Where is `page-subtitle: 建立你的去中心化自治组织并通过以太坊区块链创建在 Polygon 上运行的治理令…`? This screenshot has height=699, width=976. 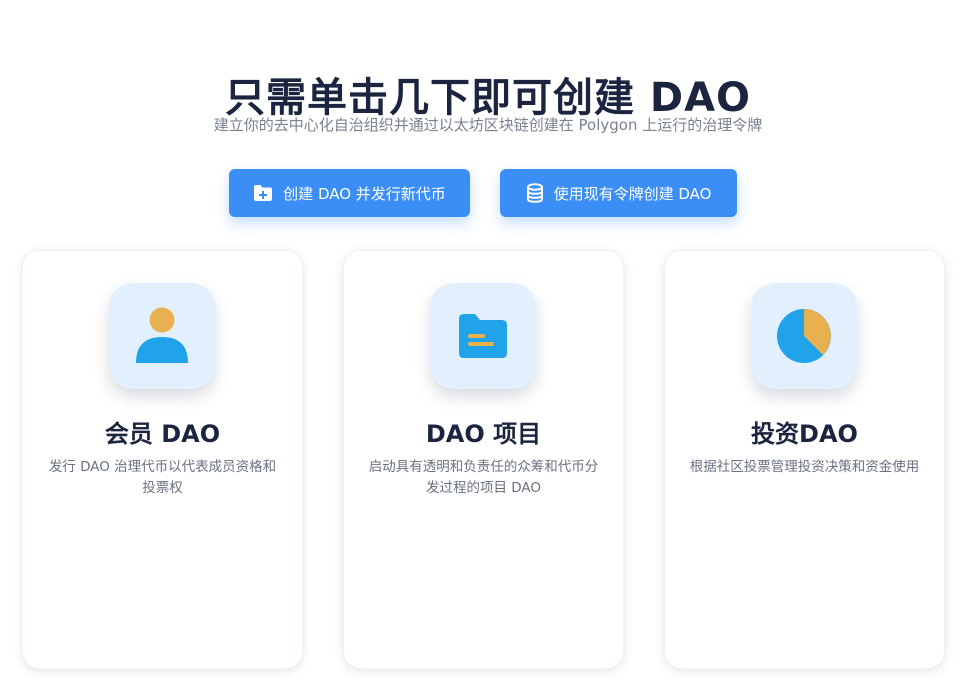 page-subtitle: 建立你的去中心化自治组织并通过以太坊区块链创建在 Polygon 上运行的治理令… is located at coordinates (488, 125).